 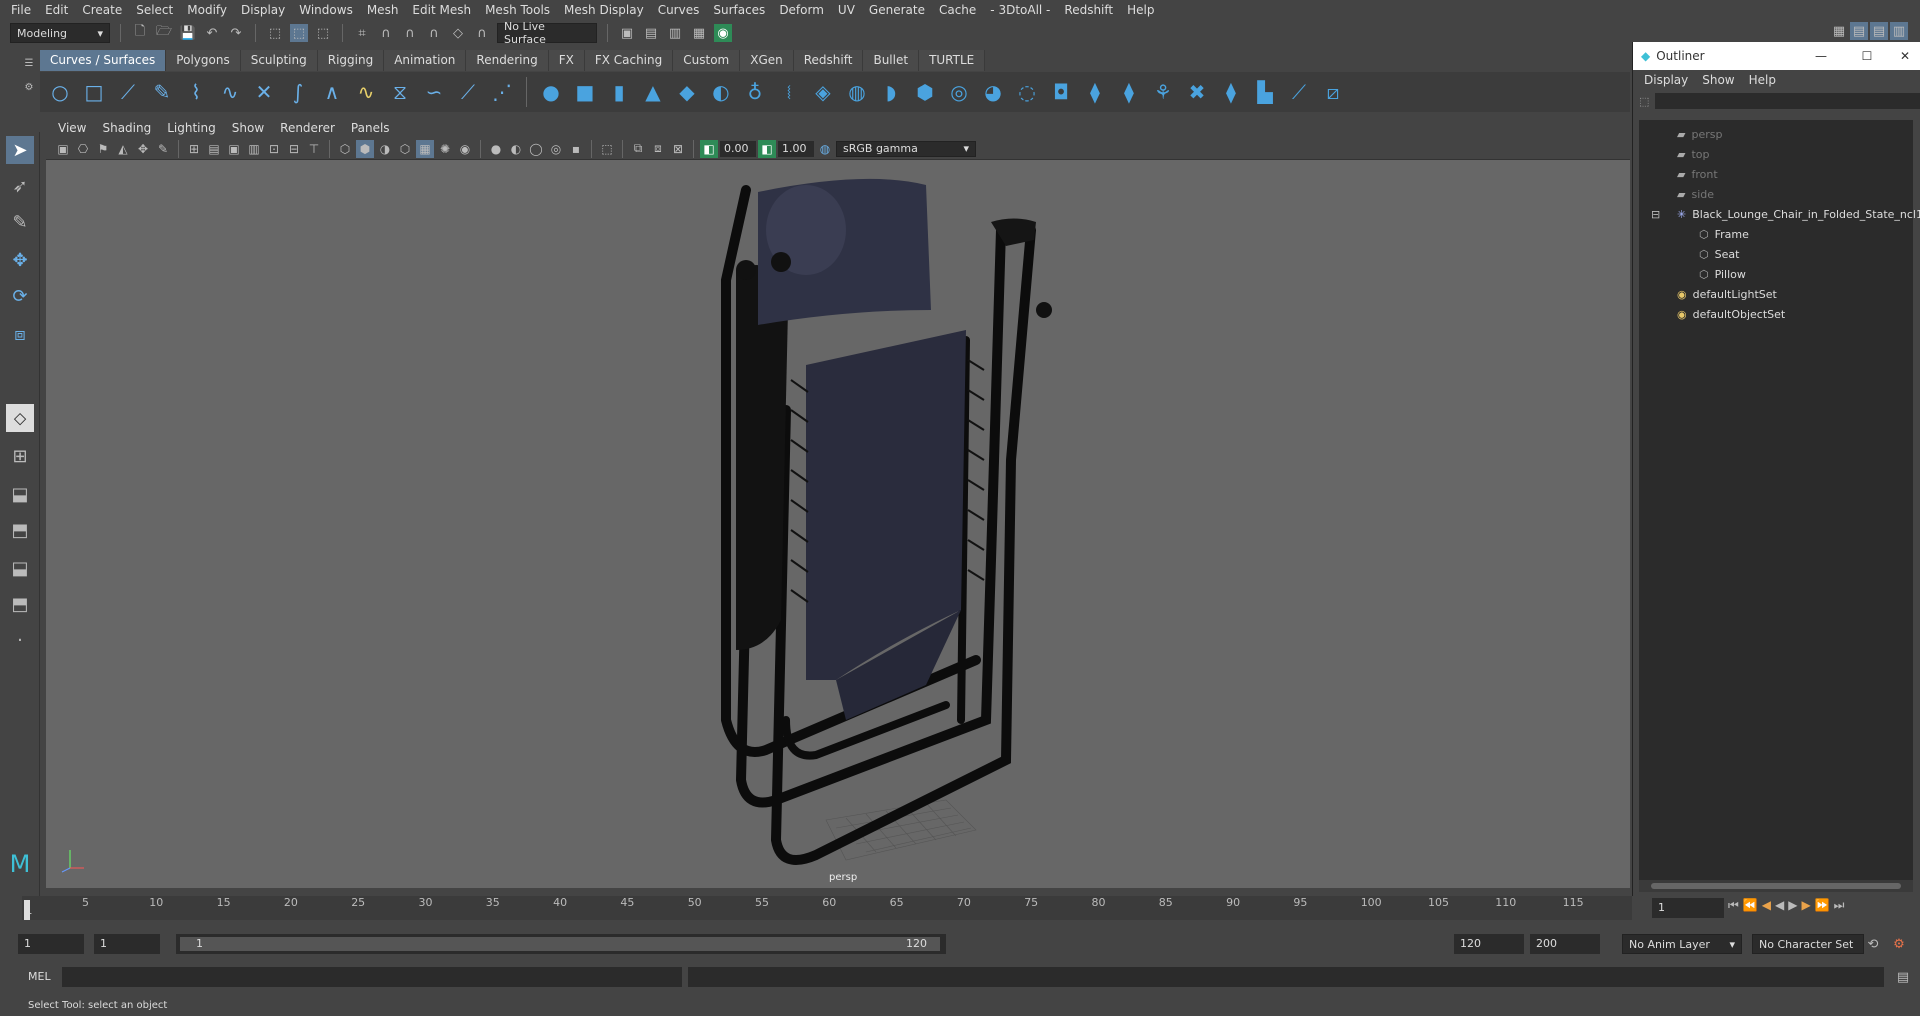 What do you see at coordinates (1822, 905) in the screenshot?
I see `step-forward-key-icon: ⏩` at bounding box center [1822, 905].